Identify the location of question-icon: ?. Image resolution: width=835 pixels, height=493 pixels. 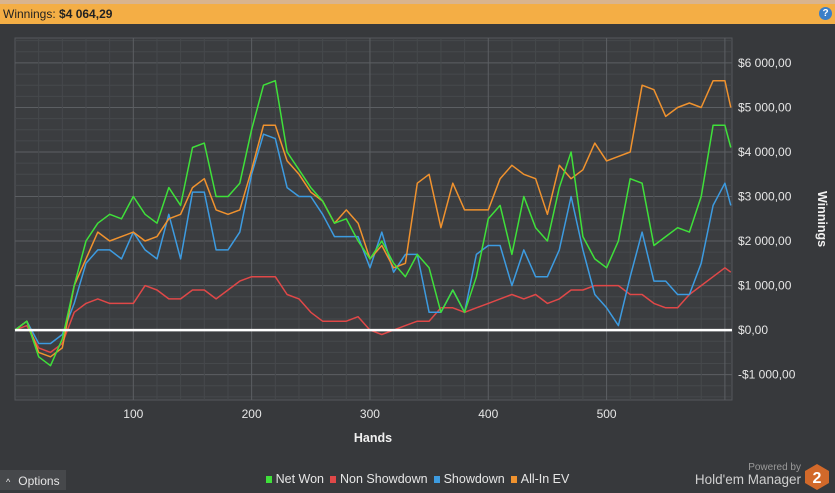
(825, 13).